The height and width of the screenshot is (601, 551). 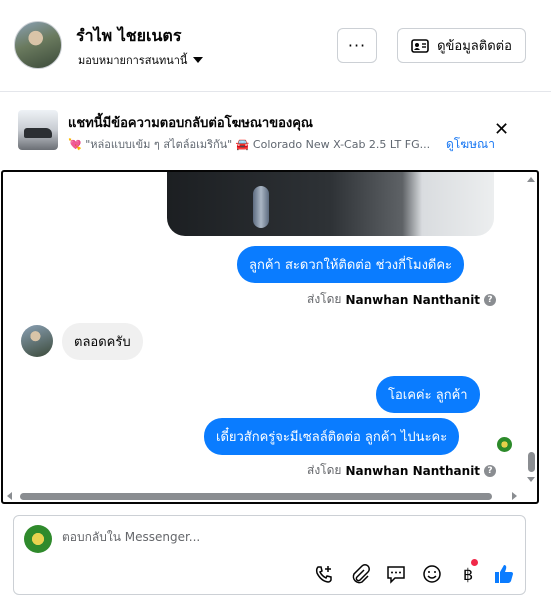 I want to click on more-options-button: ···, so click(x=357, y=45).